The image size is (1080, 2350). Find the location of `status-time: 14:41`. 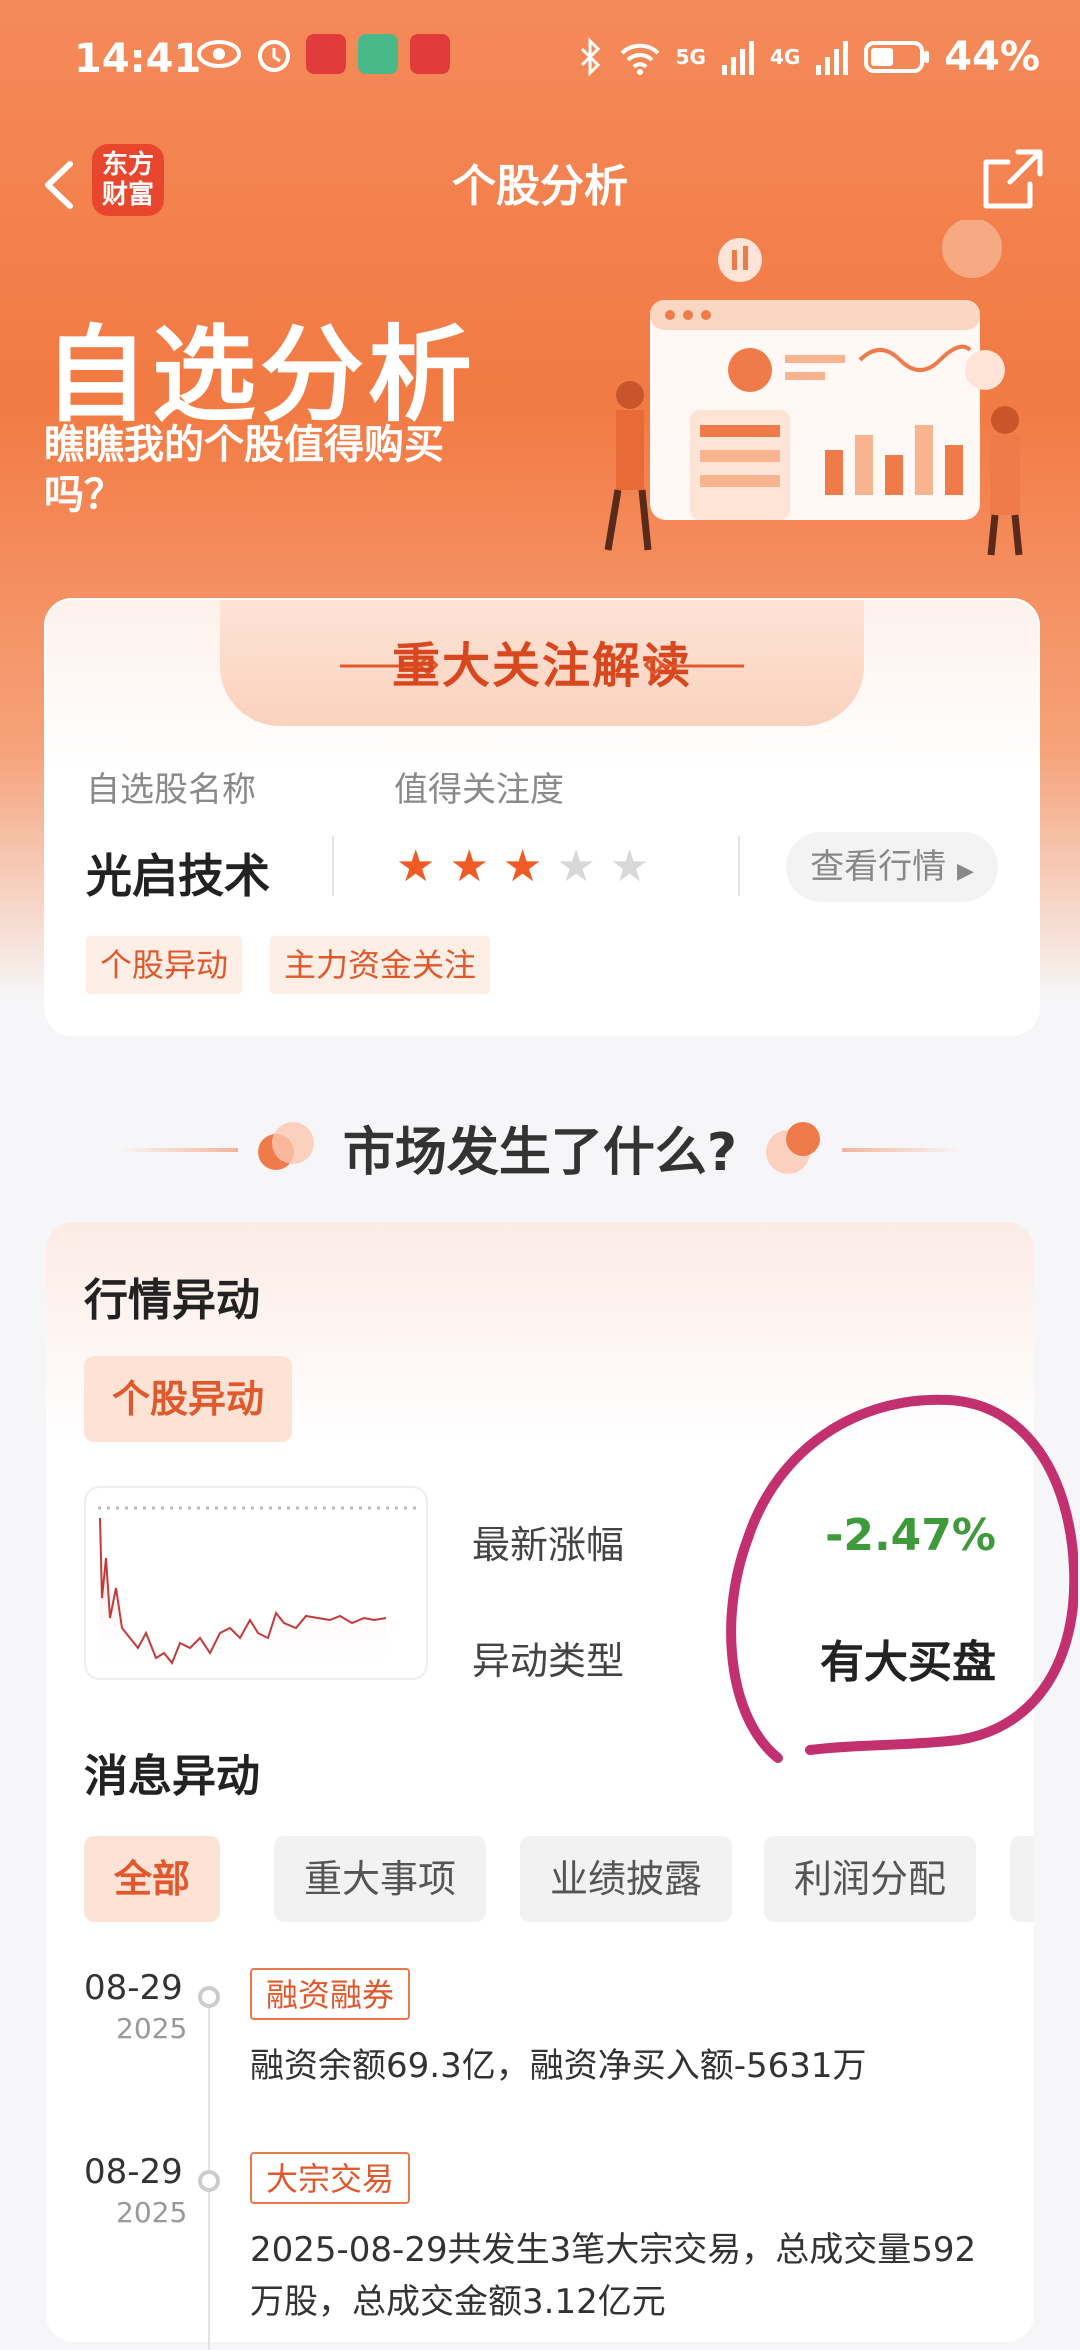

status-time: 14:41 is located at coordinates (138, 59).